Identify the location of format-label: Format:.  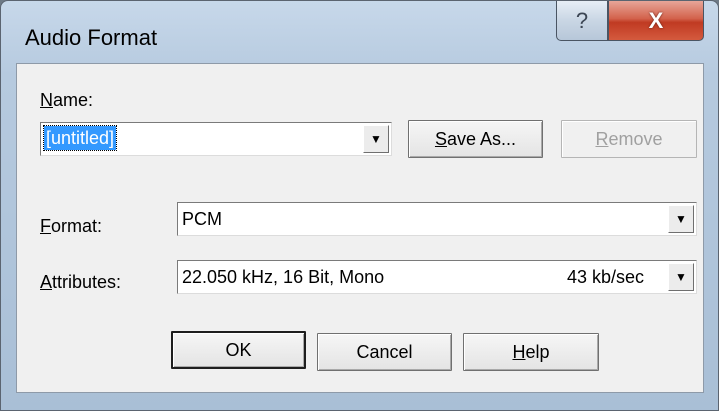
(71, 226).